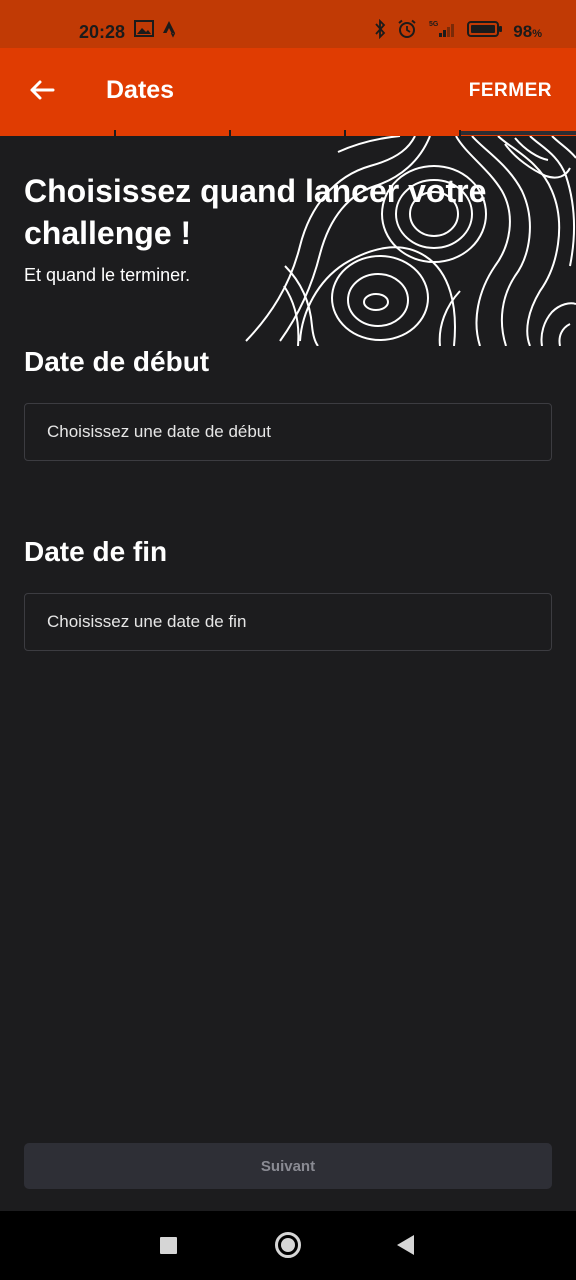 The image size is (576, 1280). Describe the element at coordinates (405, 1245) in the screenshot. I see `back-icon` at that location.